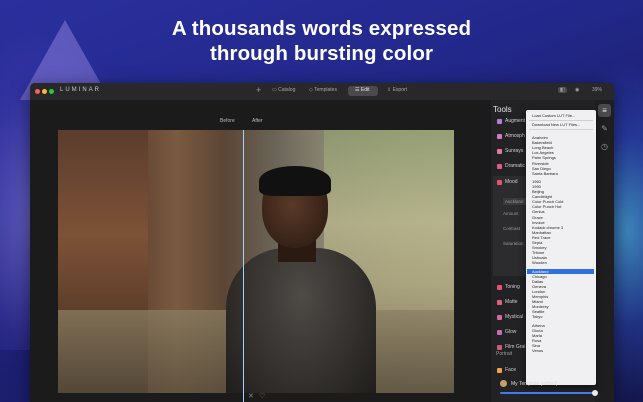  What do you see at coordinates (37, 91) in the screenshot?
I see `close-window-button` at bounding box center [37, 91].